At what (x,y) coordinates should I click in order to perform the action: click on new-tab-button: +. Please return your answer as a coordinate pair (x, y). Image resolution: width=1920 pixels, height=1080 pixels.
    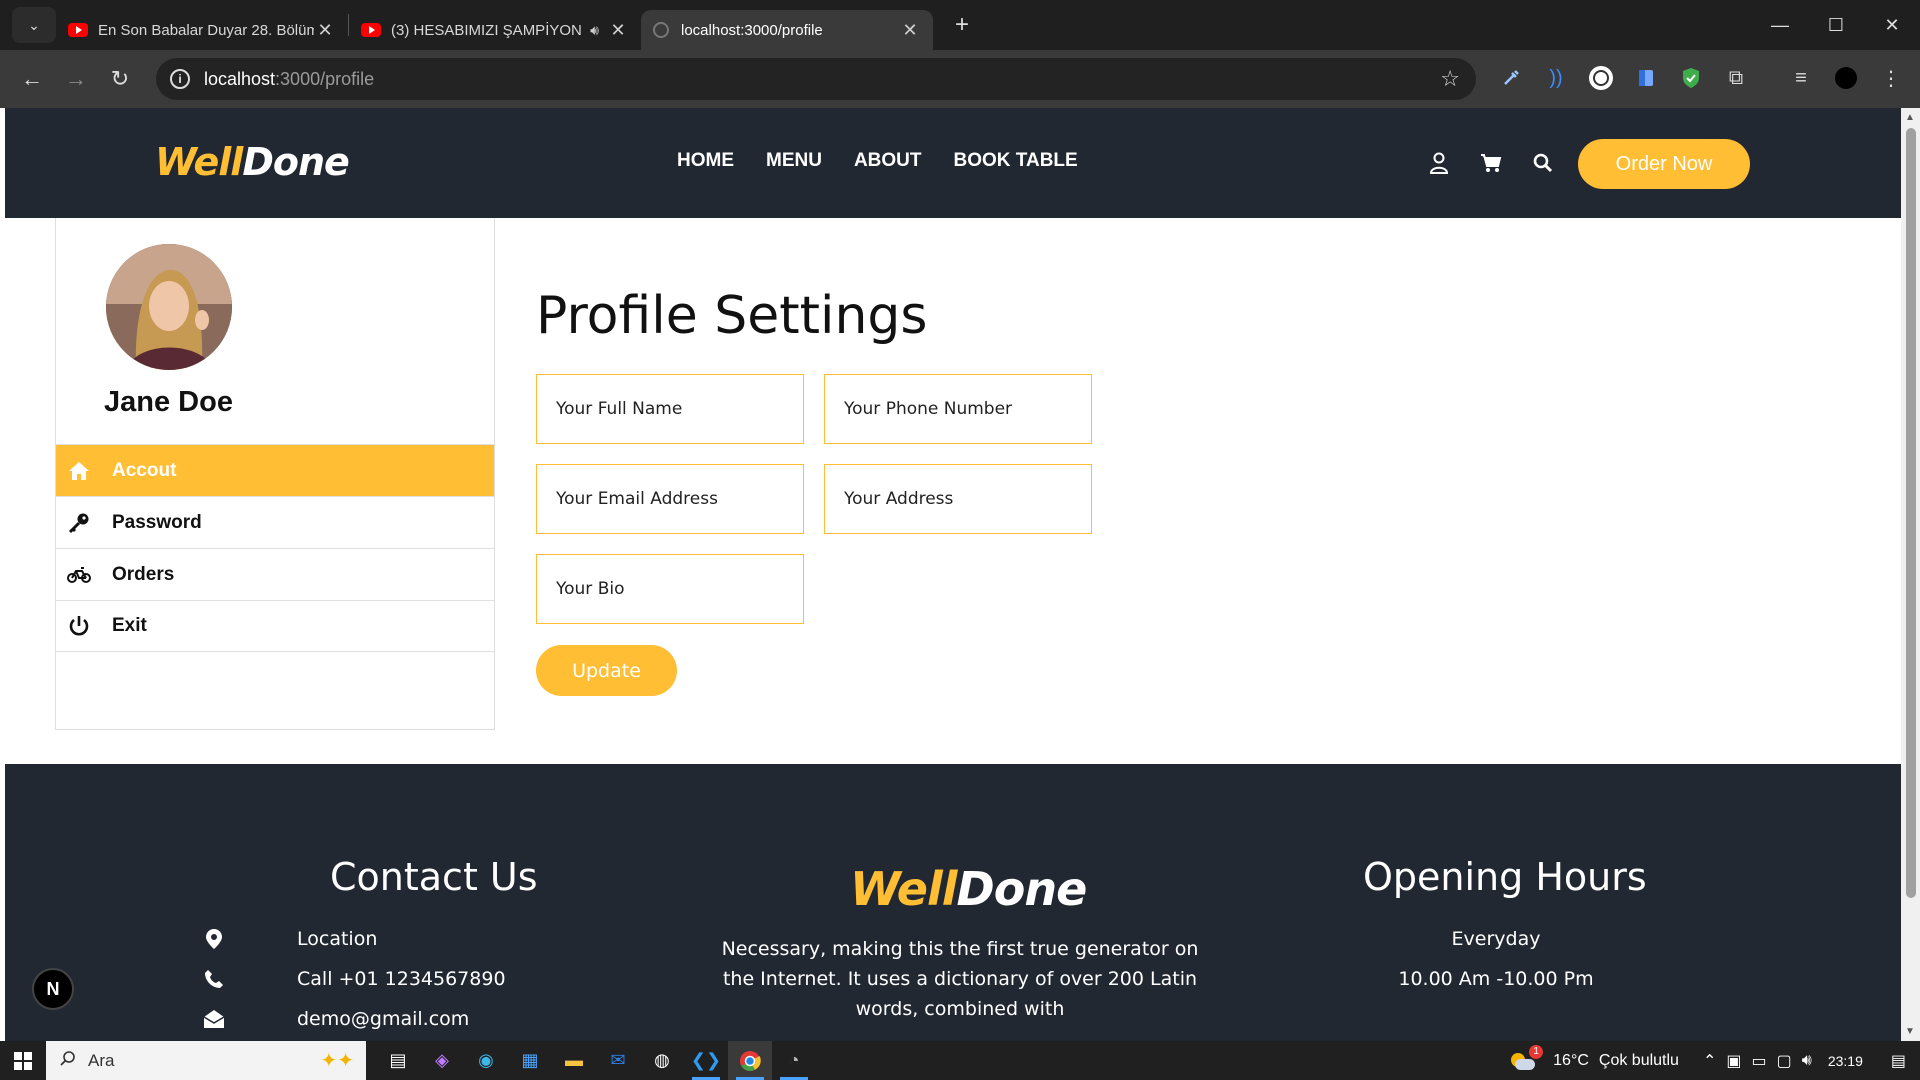
    Looking at the image, I should click on (962, 25).